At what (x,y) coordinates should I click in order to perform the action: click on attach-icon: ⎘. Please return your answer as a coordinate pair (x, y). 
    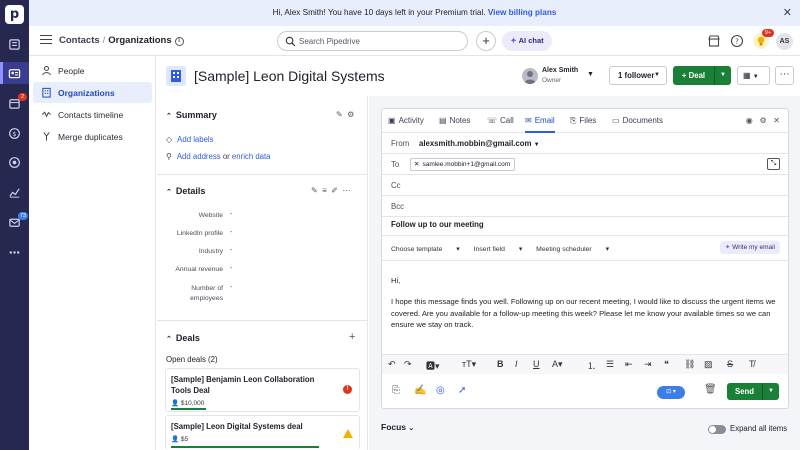
    Looking at the image, I should click on (396, 390).